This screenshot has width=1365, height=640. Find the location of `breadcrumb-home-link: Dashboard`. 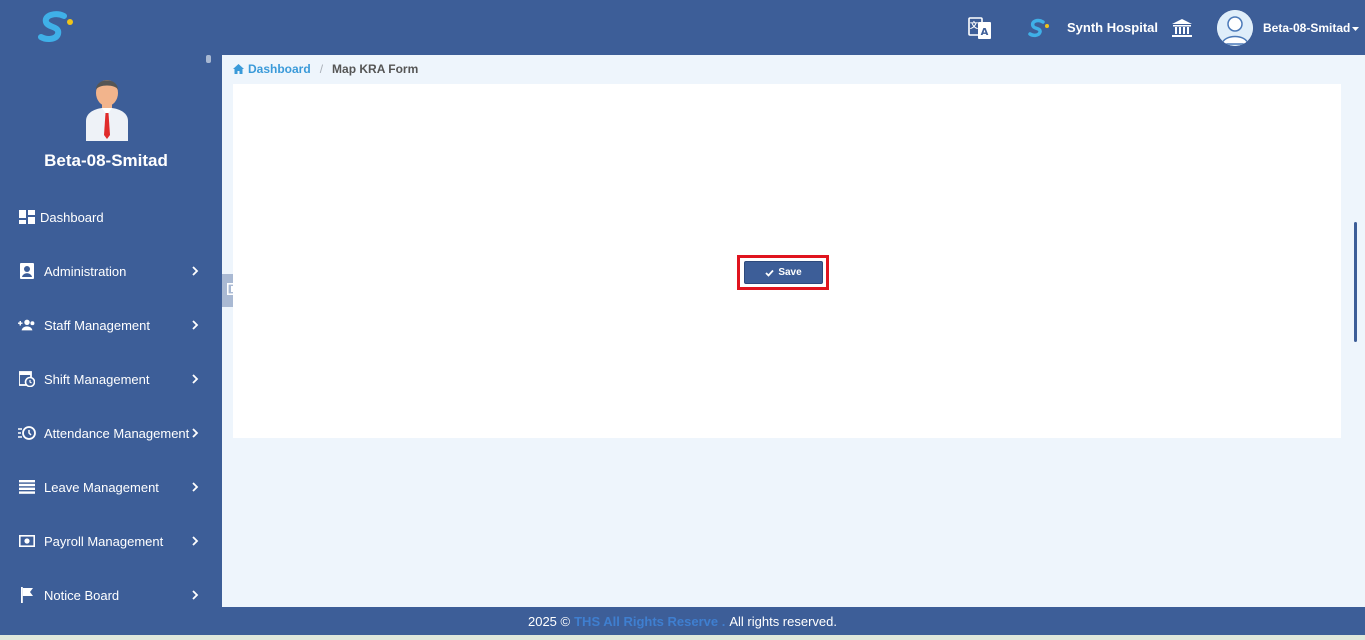

breadcrumb-home-link: Dashboard is located at coordinates (272, 69).